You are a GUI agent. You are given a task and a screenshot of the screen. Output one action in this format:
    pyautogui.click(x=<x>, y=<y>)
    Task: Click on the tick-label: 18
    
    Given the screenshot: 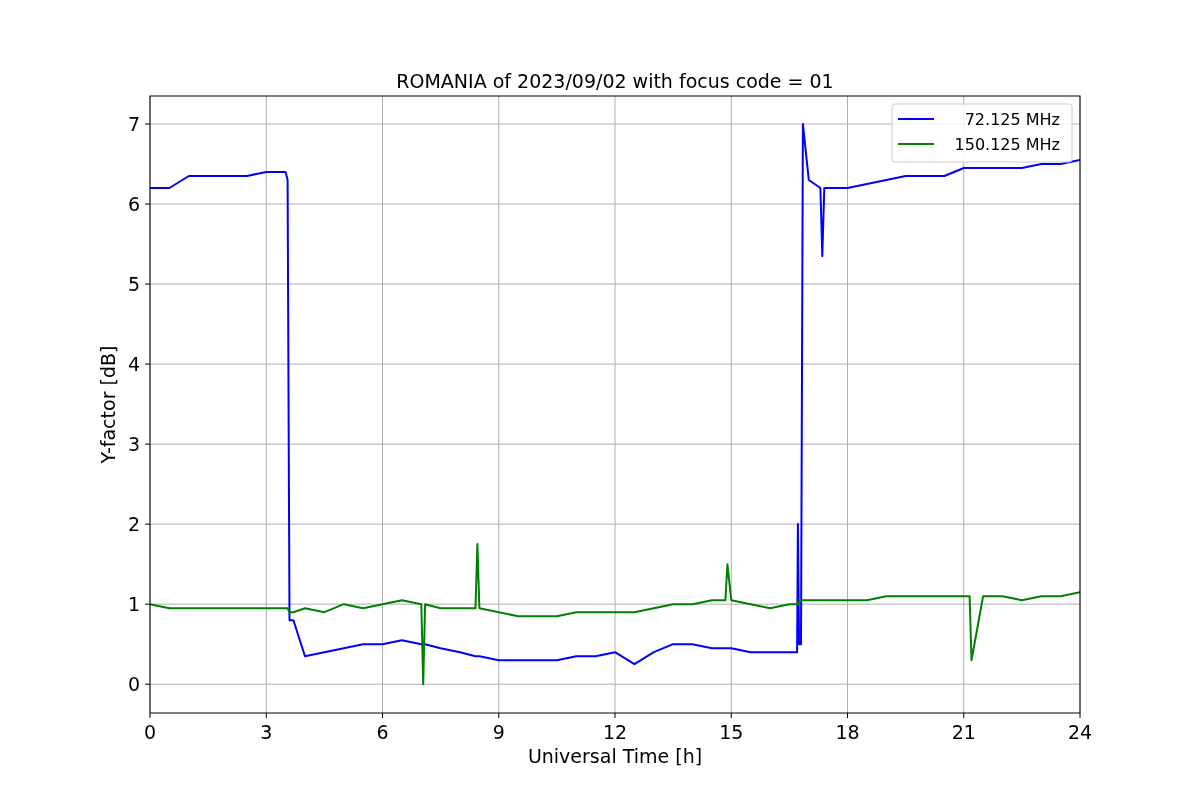 What is the action you would take?
    pyautogui.click(x=847, y=732)
    